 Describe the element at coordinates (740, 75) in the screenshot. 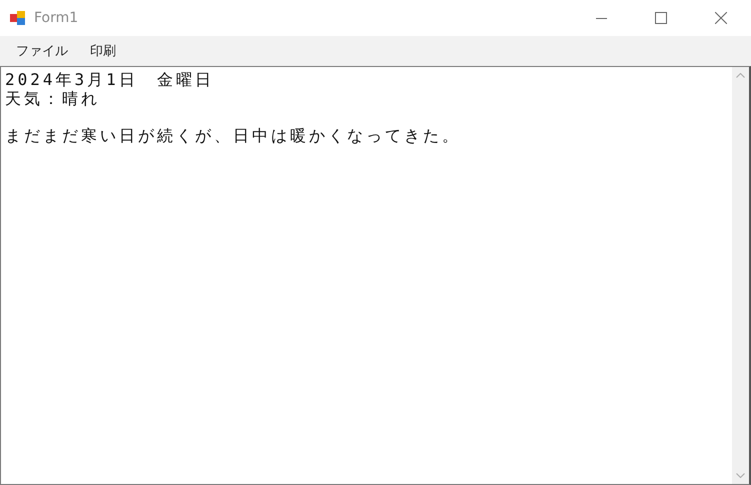

I see `scroll-up-icon` at that location.